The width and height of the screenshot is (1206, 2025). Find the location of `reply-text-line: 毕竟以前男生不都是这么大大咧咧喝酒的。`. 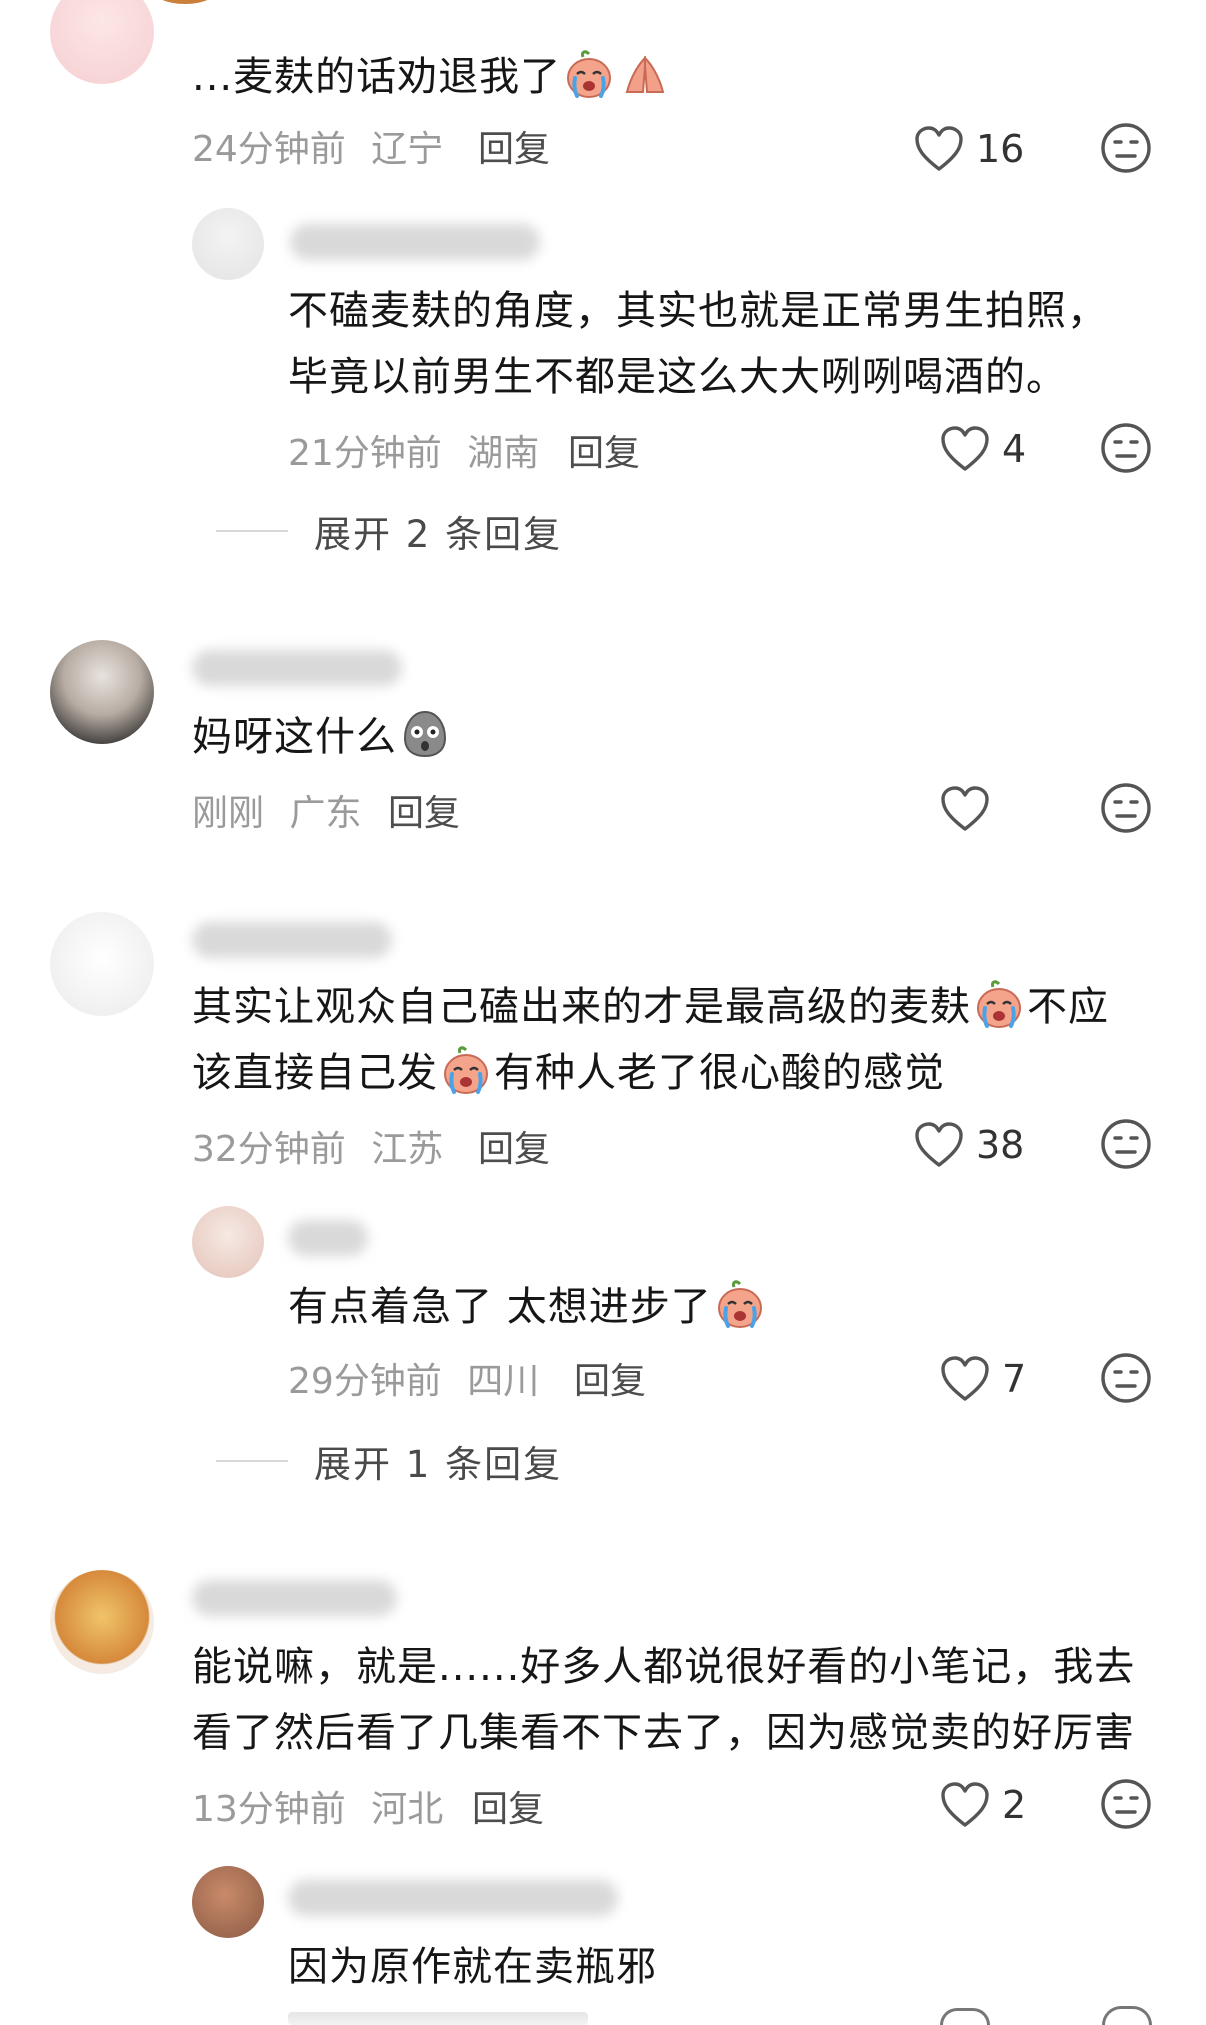

reply-text-line: 毕竟以前男生不都是这么大大咧咧喝酒的。 is located at coordinates (677, 377).